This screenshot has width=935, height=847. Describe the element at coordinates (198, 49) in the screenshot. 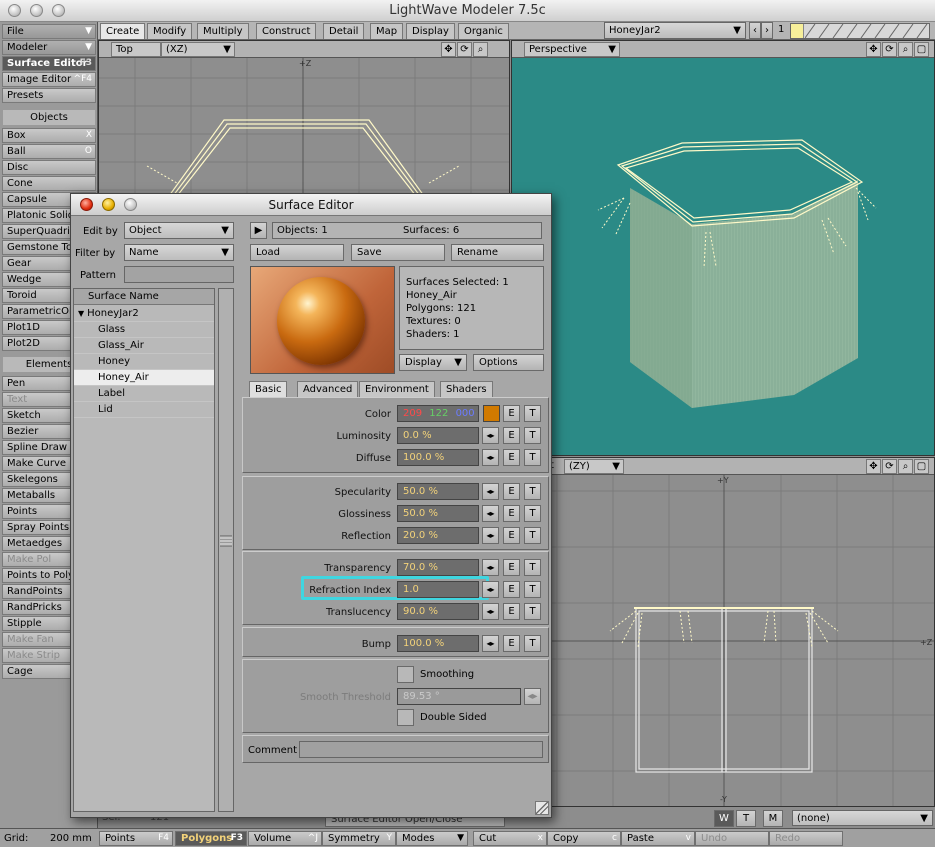

I see `view-axes-select: (XZ) ▼` at that location.